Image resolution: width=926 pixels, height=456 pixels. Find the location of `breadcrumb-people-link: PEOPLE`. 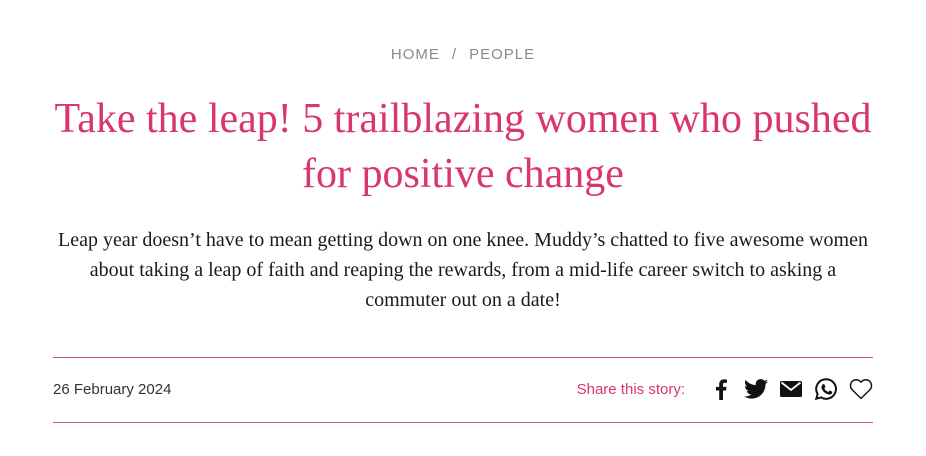

breadcrumb-people-link: PEOPLE is located at coordinates (502, 54).